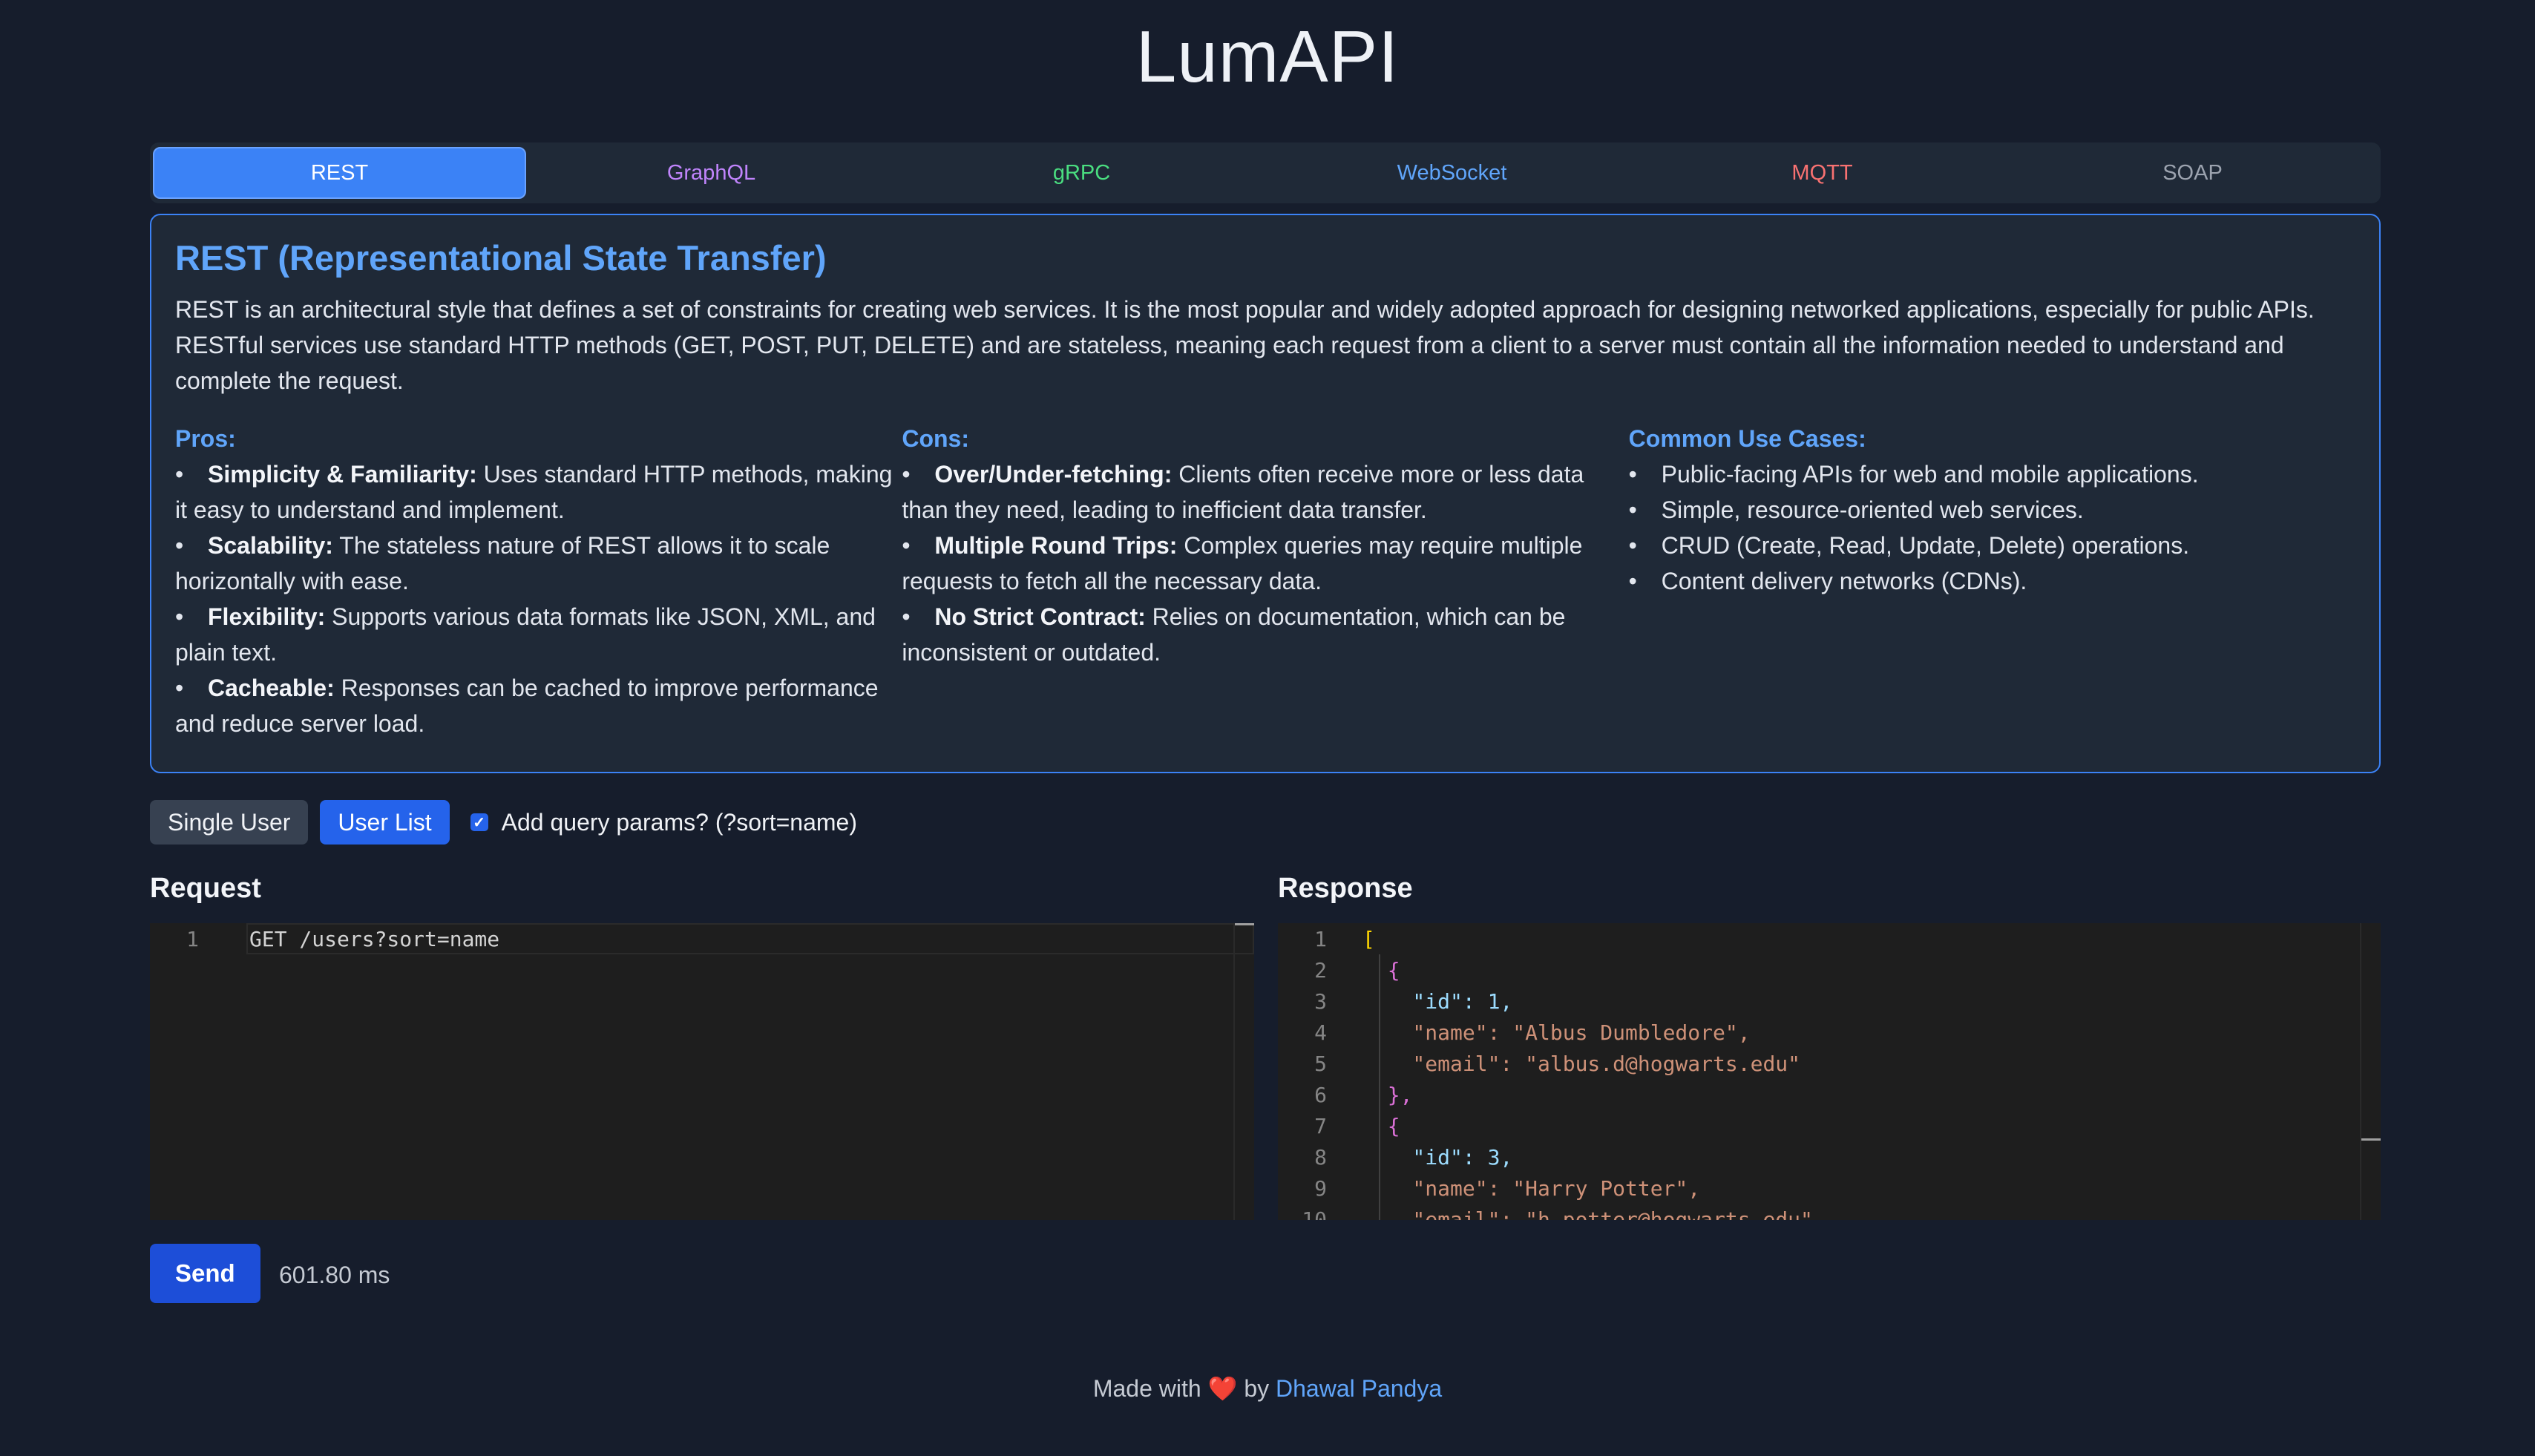  I want to click on response-label: Response, so click(1345, 889).